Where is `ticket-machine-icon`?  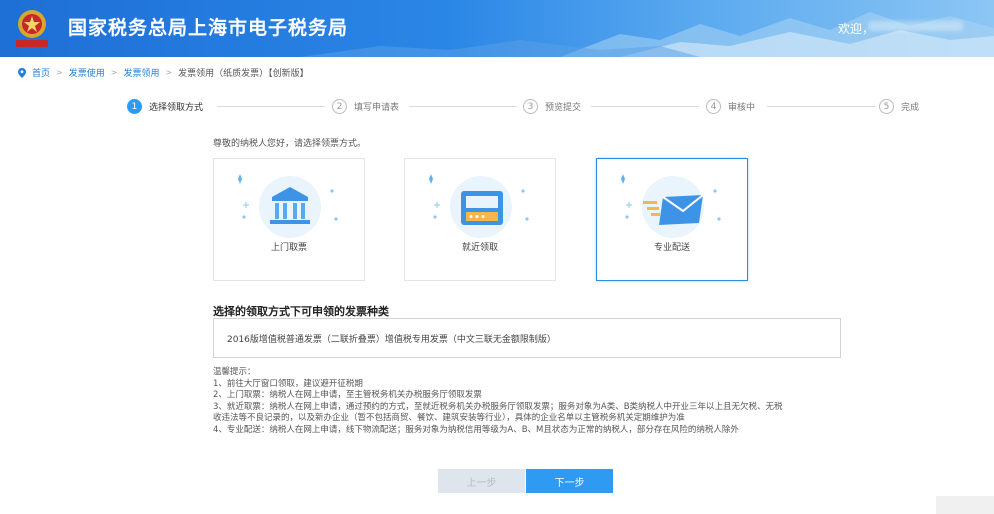
ticket-machine-icon is located at coordinates (479, 206).